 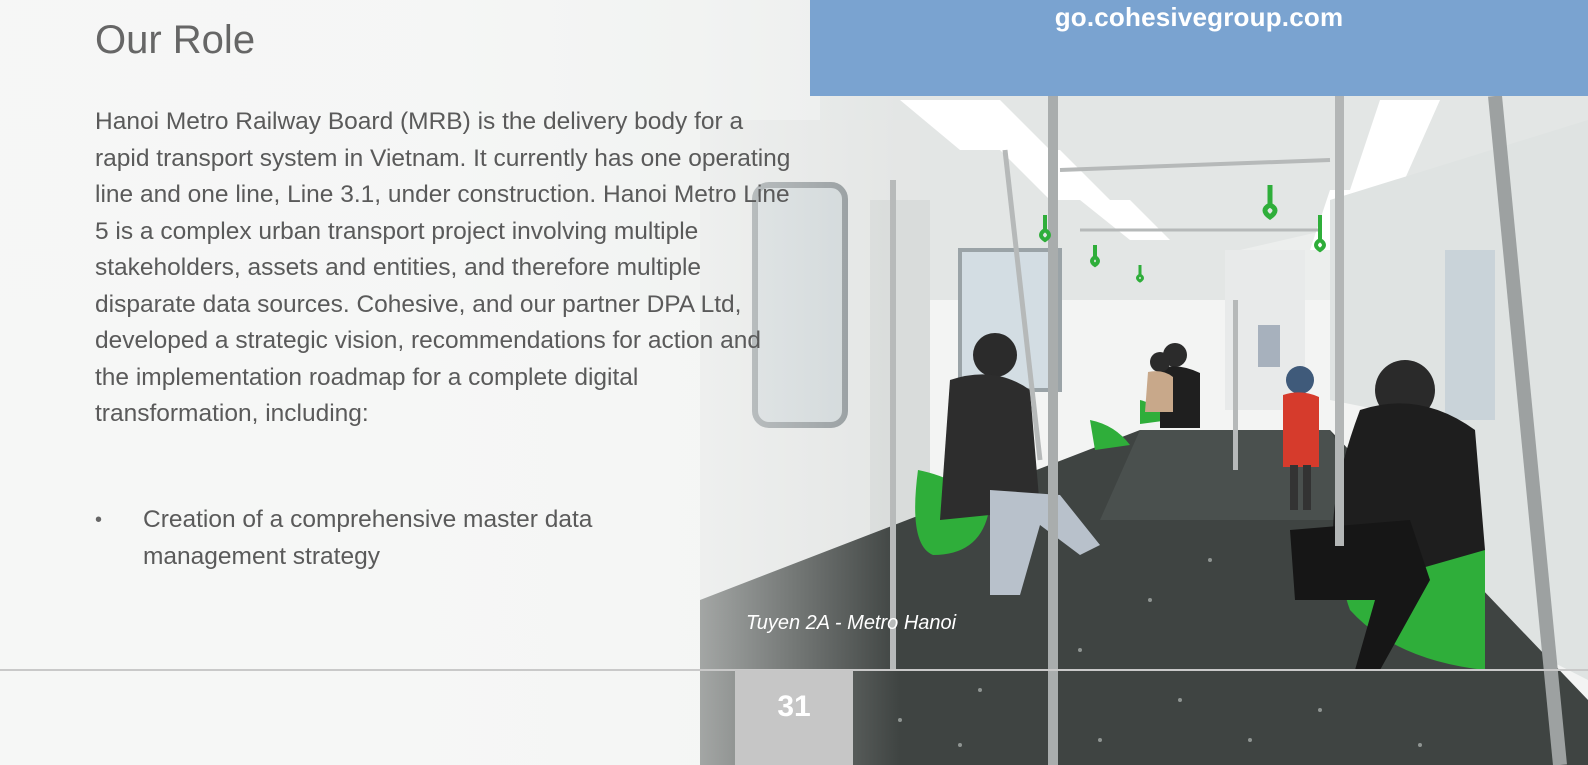 I want to click on page-number-box: 31, so click(x=794, y=717).